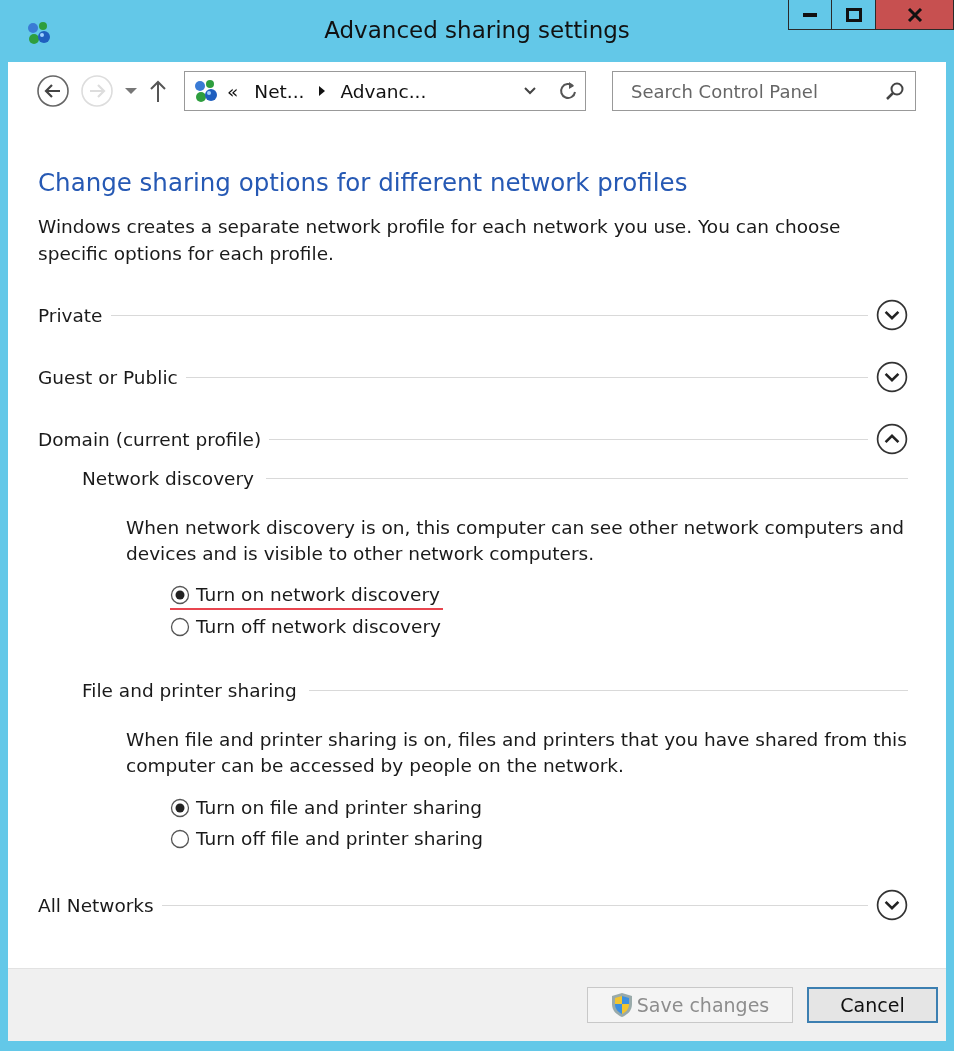 Image resolution: width=954 pixels, height=1051 pixels. I want to click on close-button, so click(915, 15).